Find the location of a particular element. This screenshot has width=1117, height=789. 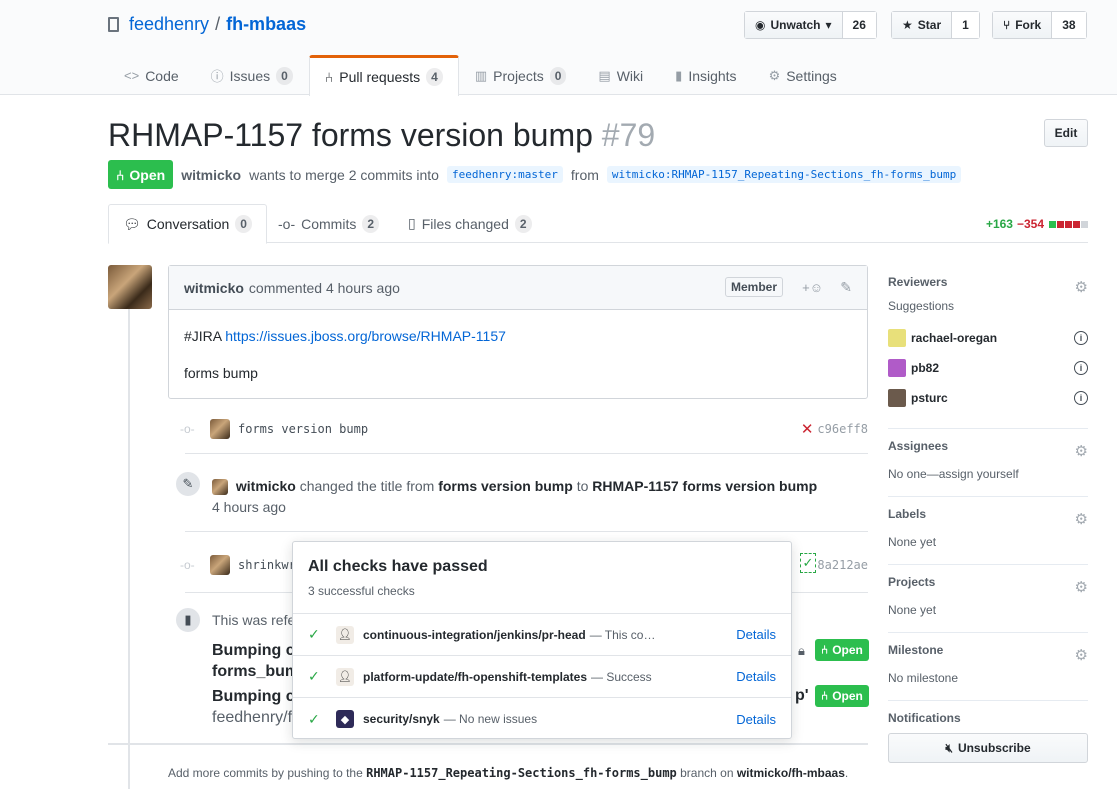

commit-message: forms version bump is located at coordinates (303, 429).